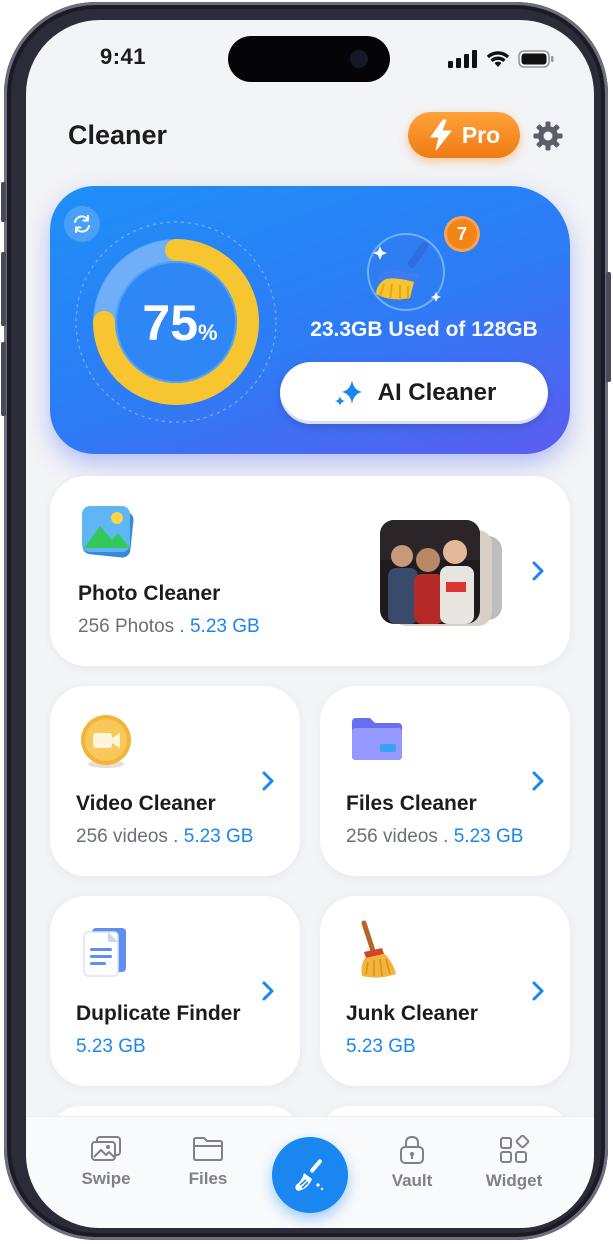 The image size is (613, 1244). Describe the element at coordinates (445, 991) in the screenshot. I see `junk-cleaner-card: Junk Cleaner 5.23 GB` at that location.